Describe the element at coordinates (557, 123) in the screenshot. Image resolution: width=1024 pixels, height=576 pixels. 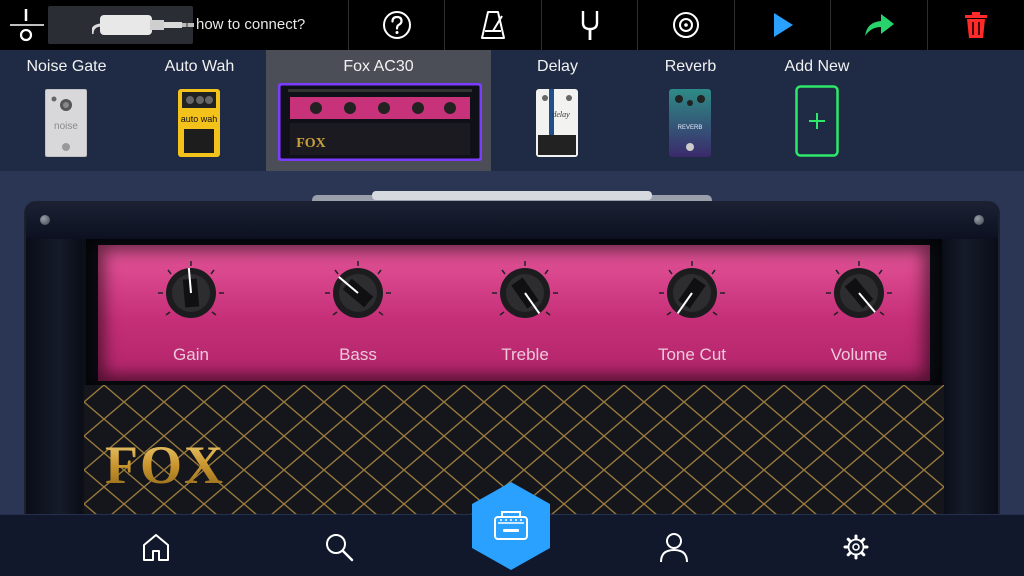
I see `delay-pedal-thumbnail: delay` at that location.